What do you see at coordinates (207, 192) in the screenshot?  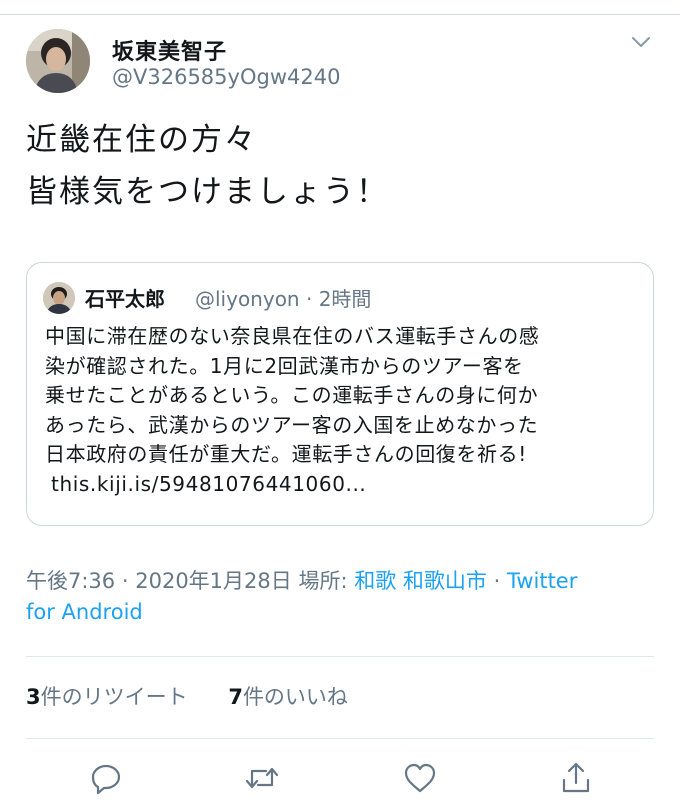 I see `tweet-text-line: 皆様気をつけましょう！` at bounding box center [207, 192].